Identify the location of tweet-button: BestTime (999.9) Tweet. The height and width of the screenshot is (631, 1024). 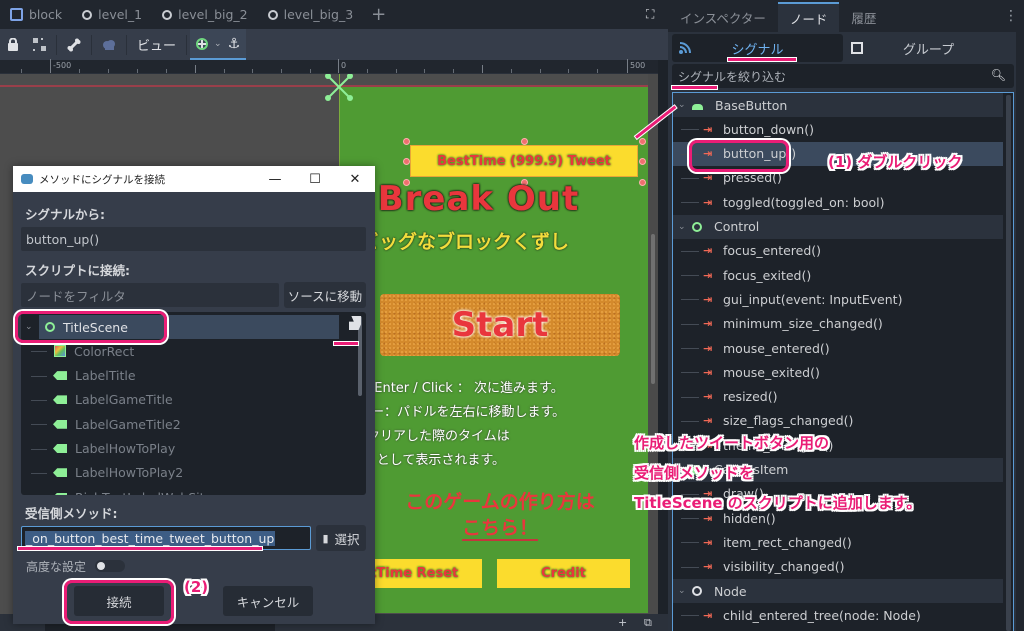
(524, 161).